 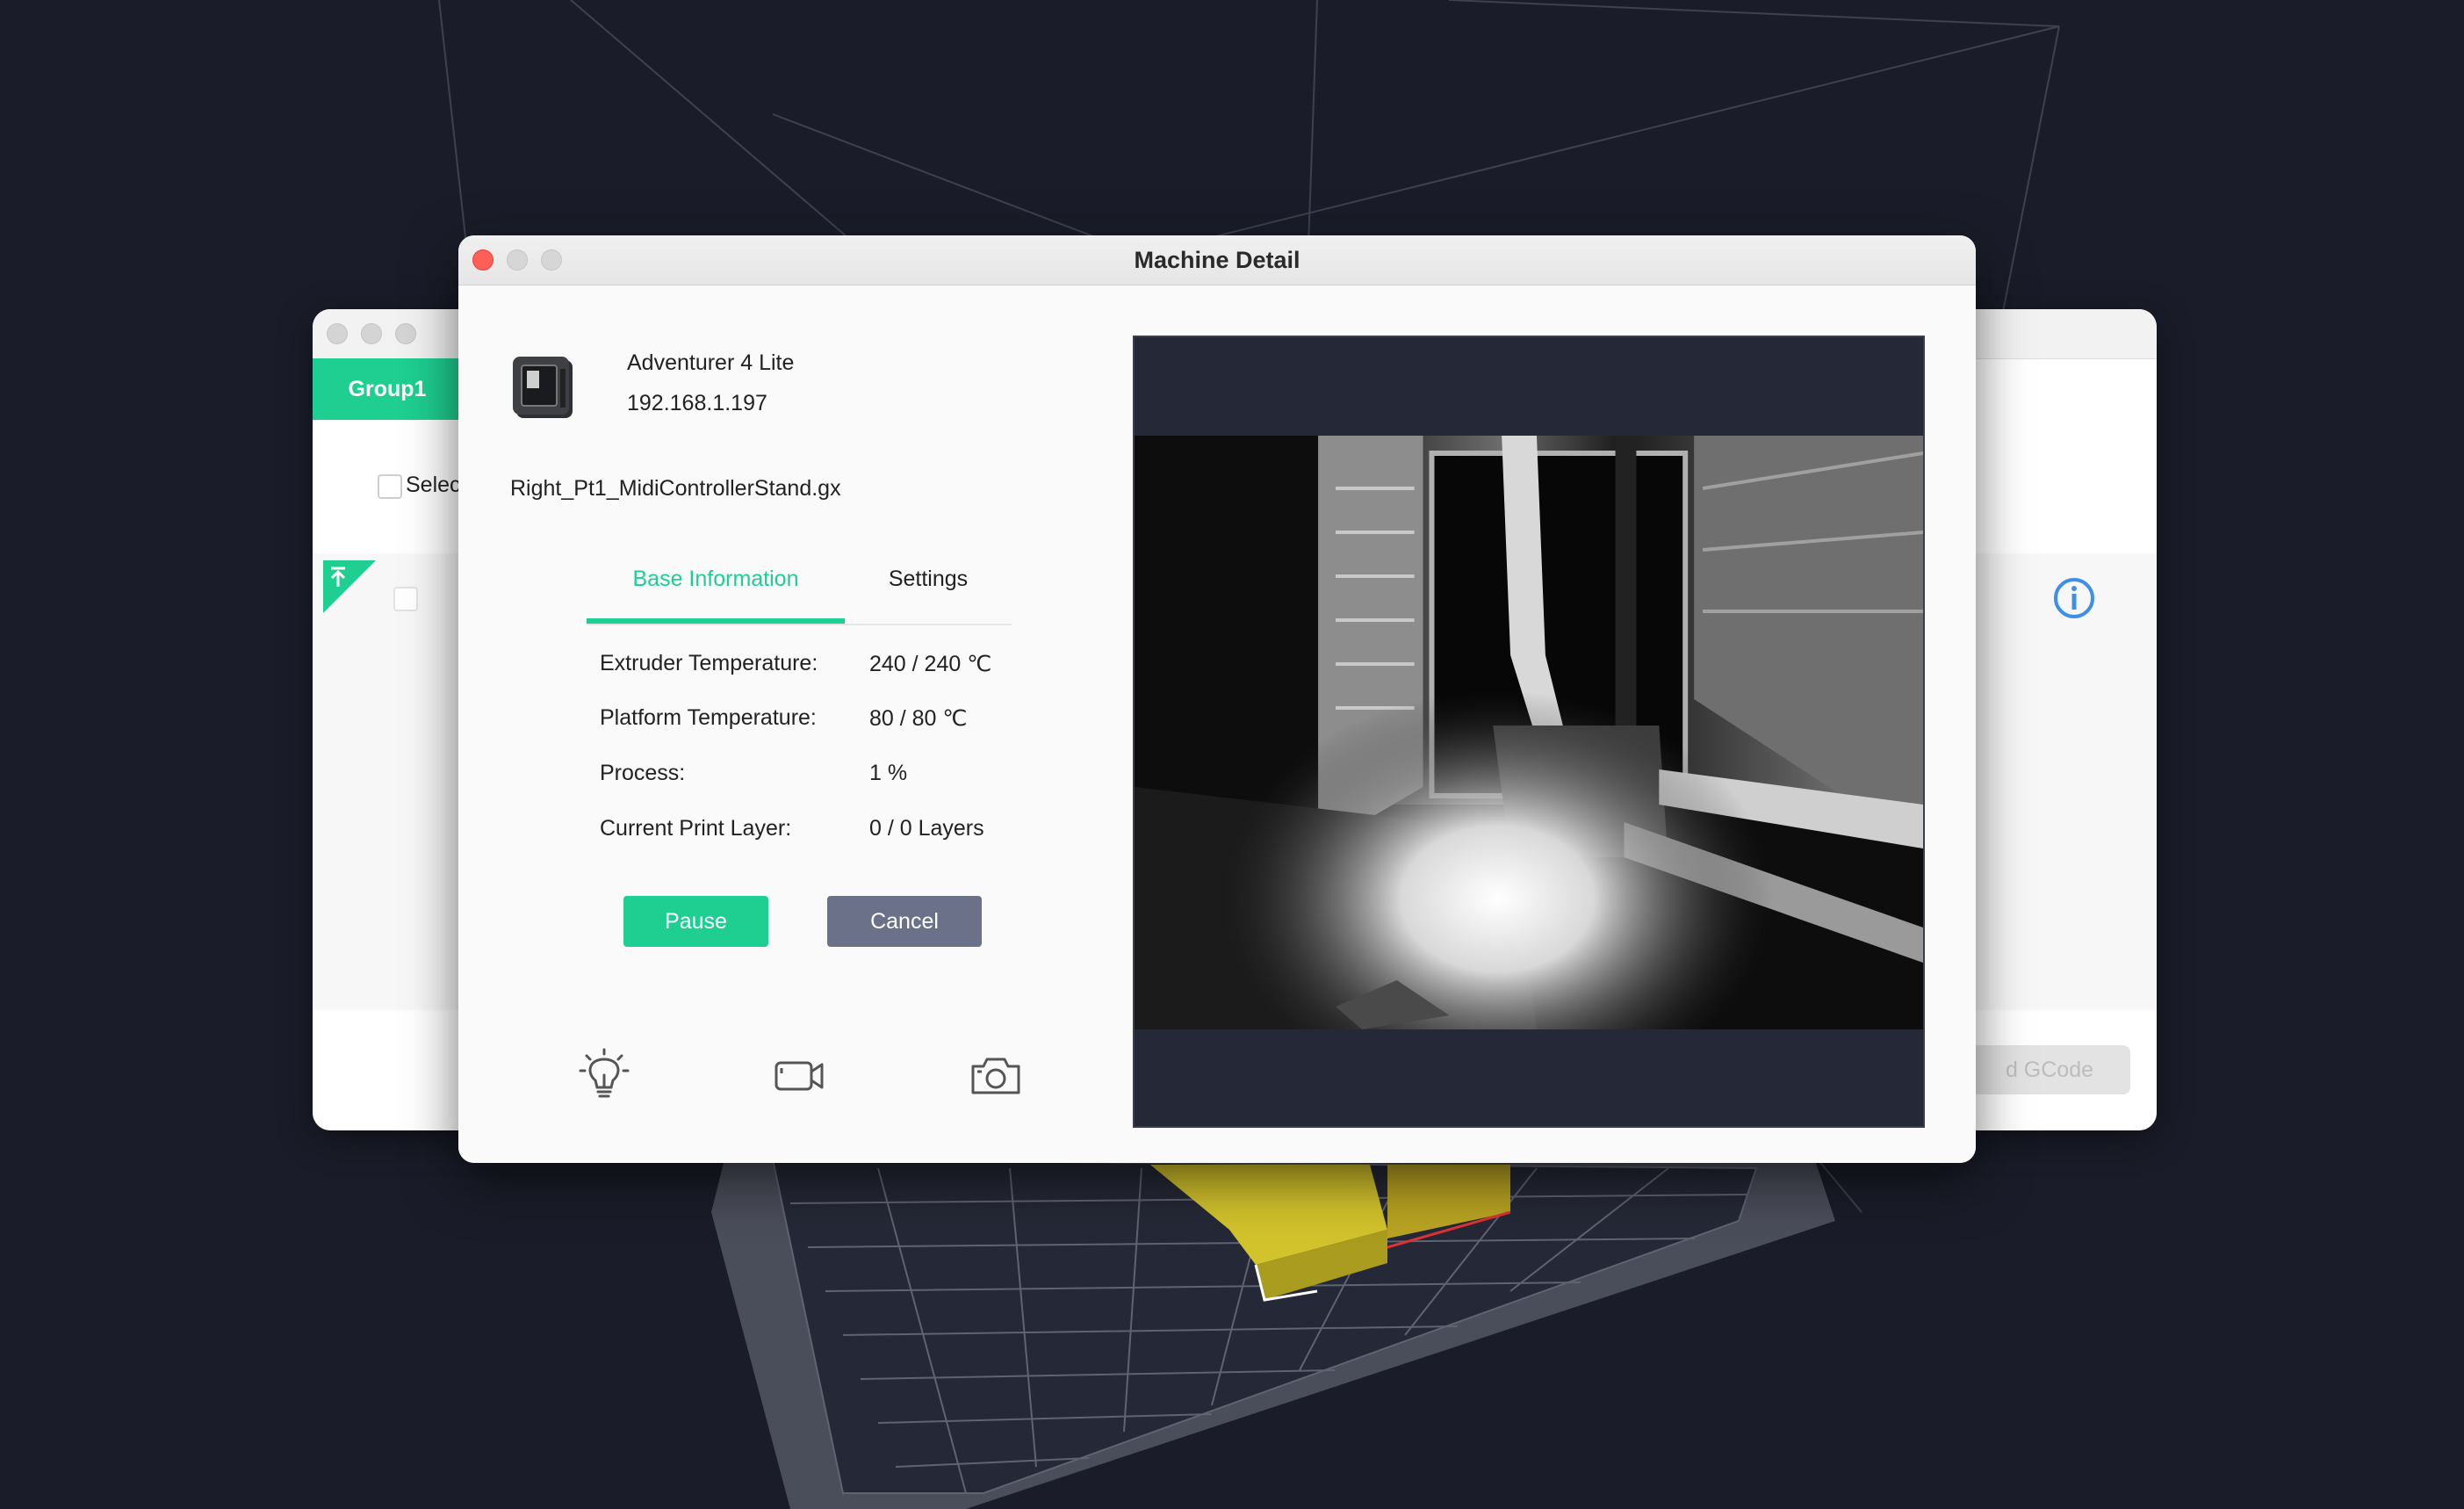 What do you see at coordinates (675, 488) in the screenshot?
I see `print-file-name: Right_Pt1_MidiControllerStand.gx` at bounding box center [675, 488].